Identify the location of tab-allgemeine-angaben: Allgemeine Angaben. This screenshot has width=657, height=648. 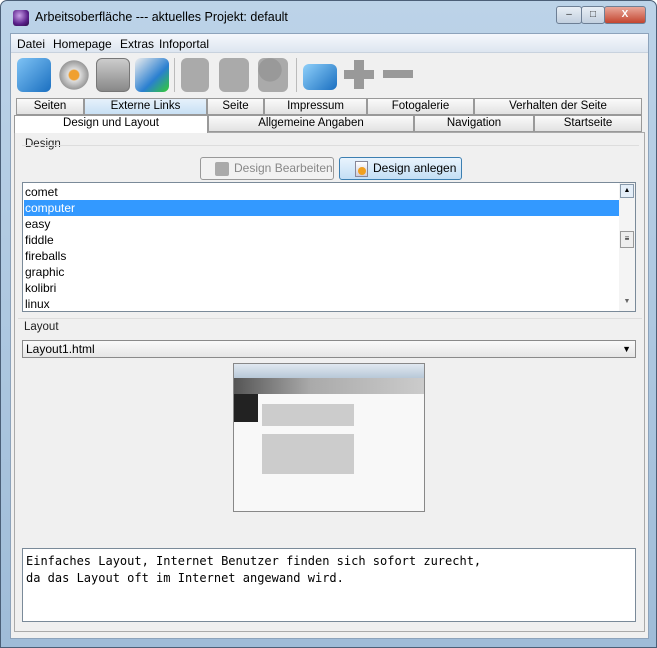
(311, 123).